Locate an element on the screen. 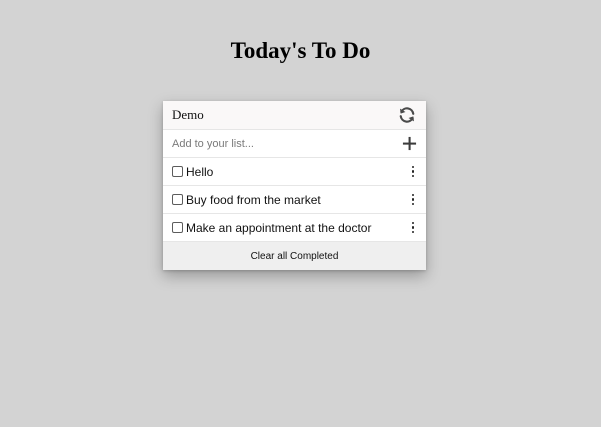 The height and width of the screenshot is (427, 601). list-title: Demo is located at coordinates (188, 114).